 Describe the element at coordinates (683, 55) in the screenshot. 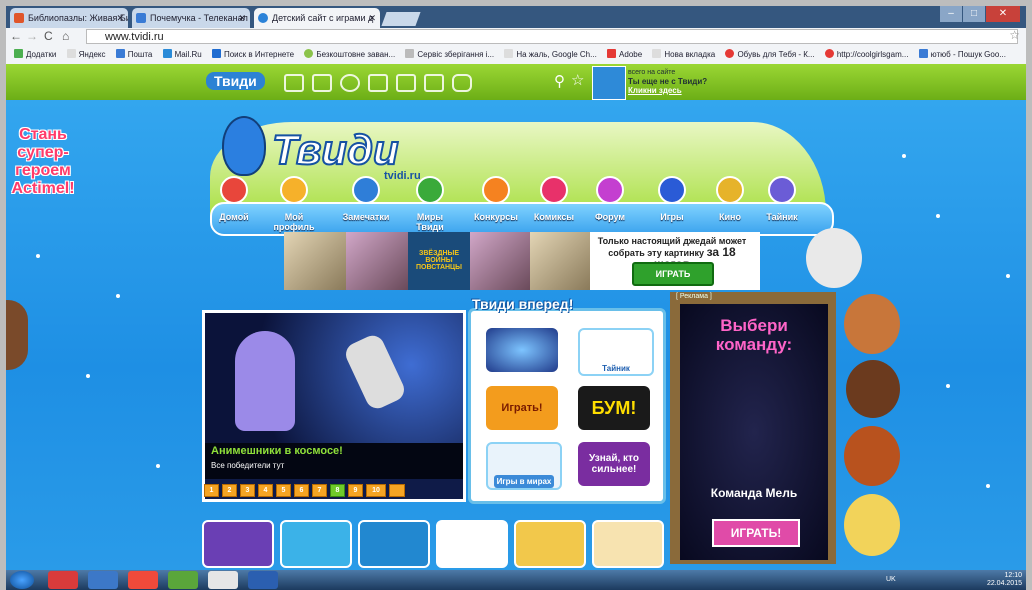

I see `bookmark-item: Нова вкладка` at that location.